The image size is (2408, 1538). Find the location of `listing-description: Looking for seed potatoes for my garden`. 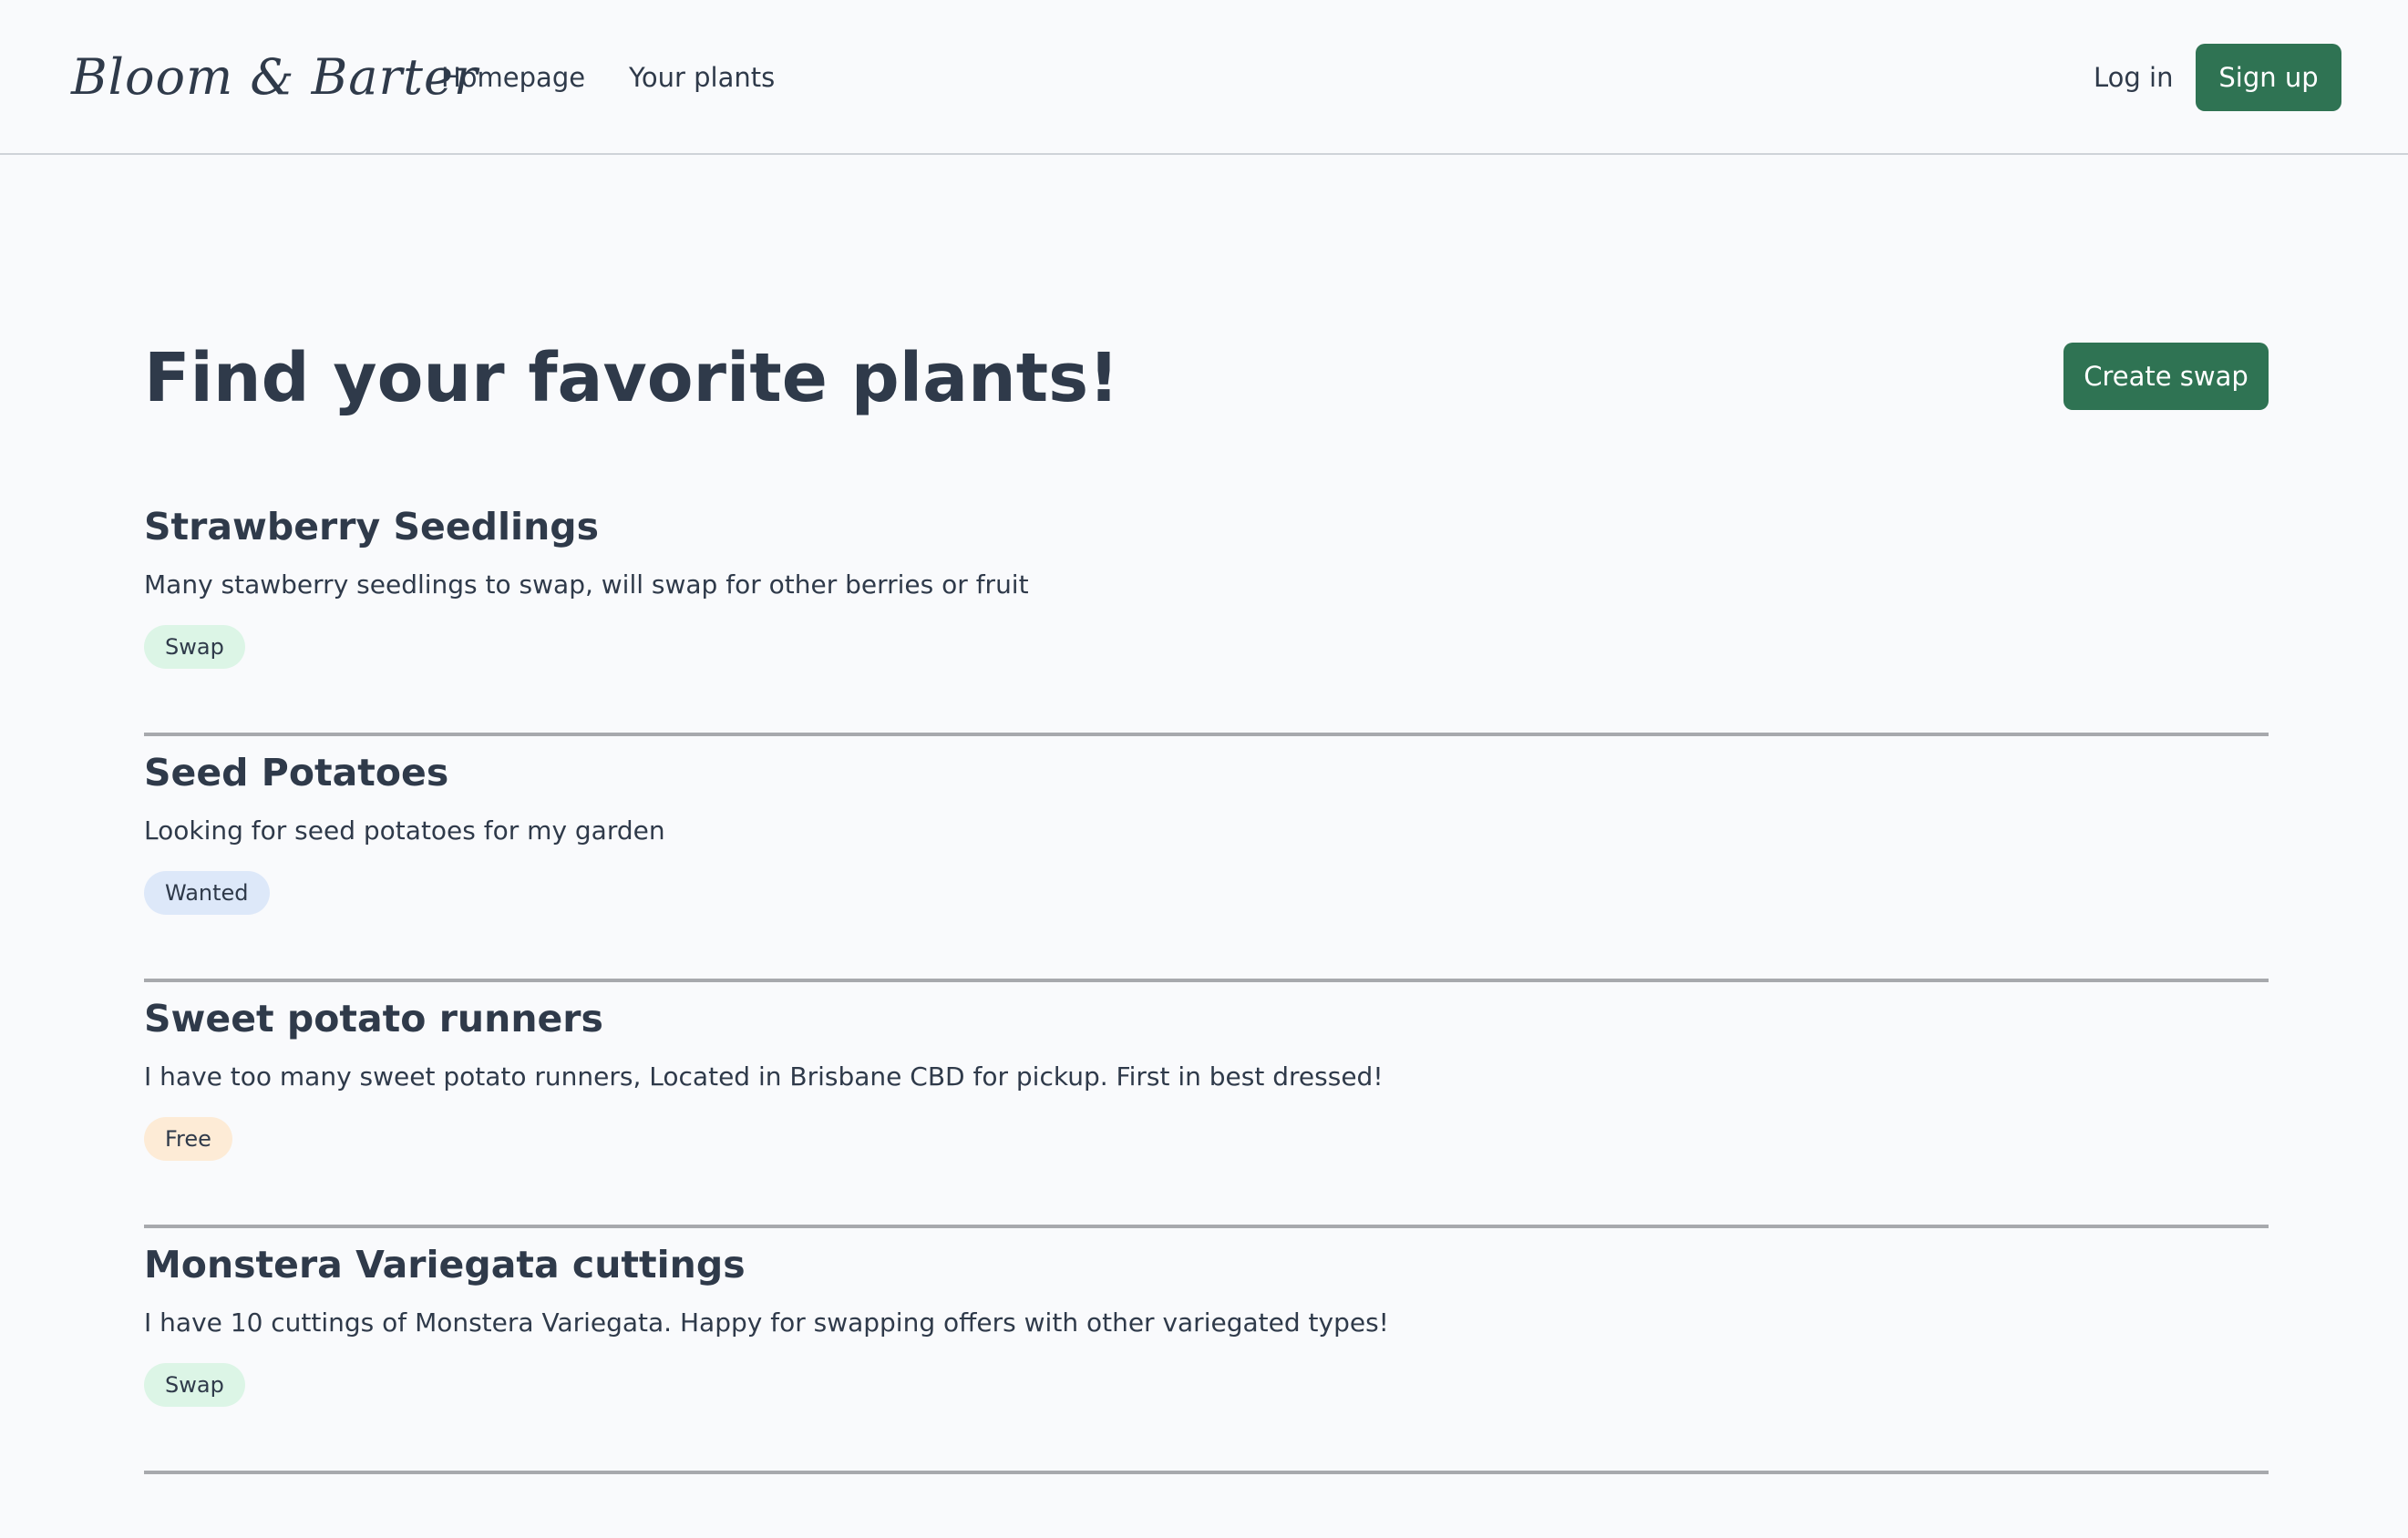

listing-description: Looking for seed potatoes for my garden is located at coordinates (405, 830).